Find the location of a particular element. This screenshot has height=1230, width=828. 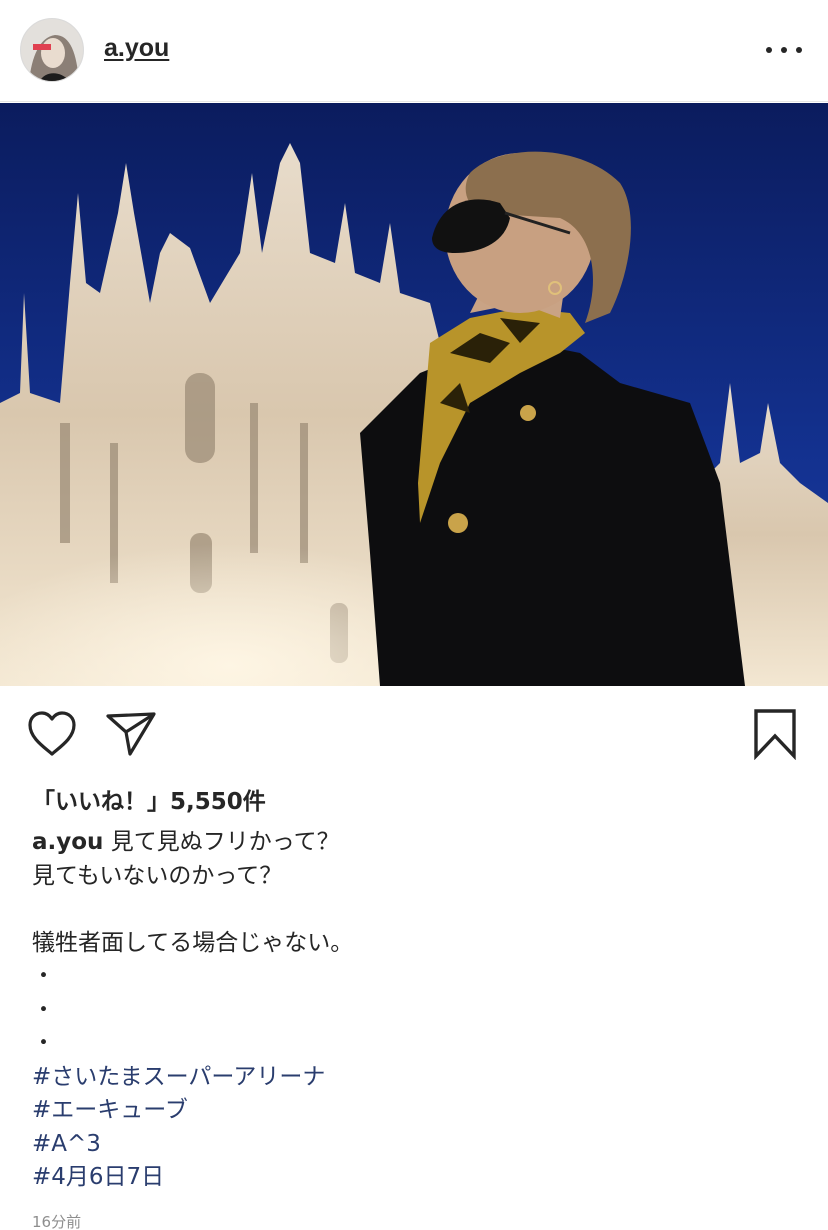

avatar-image is located at coordinates (52, 50).